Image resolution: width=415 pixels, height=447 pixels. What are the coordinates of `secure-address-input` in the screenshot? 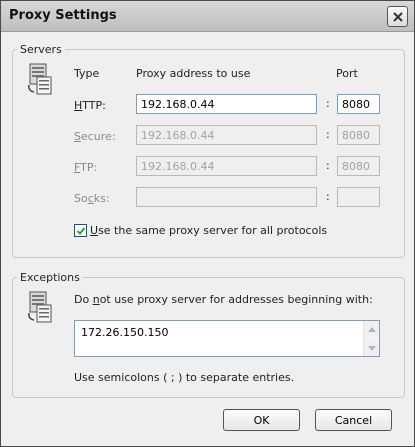 It's located at (226, 135).